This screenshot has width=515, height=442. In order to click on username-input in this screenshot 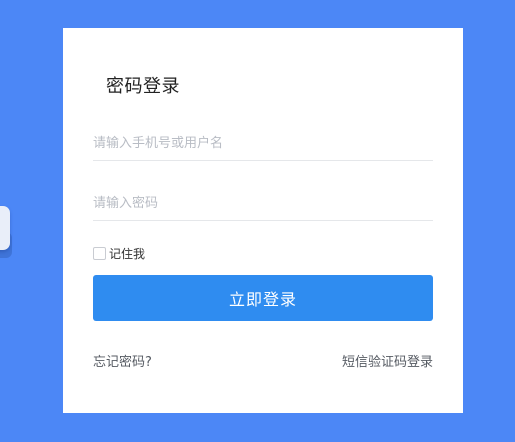, I will do `click(263, 143)`.